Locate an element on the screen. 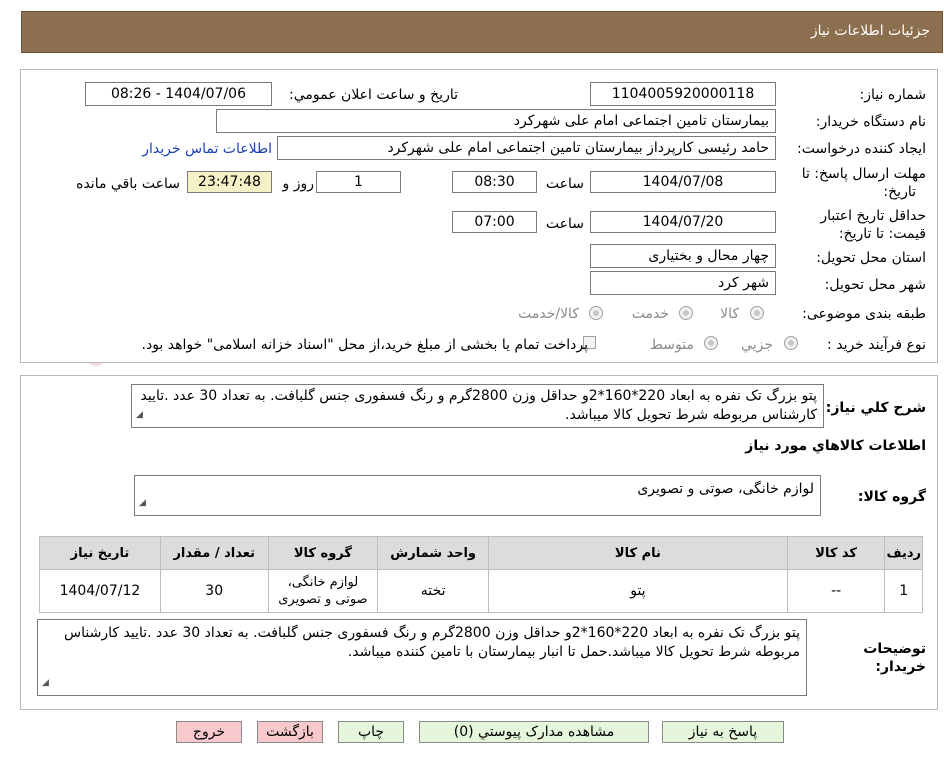 The image size is (944, 764). description-label: شرح كلي نياز: is located at coordinates (875, 408).